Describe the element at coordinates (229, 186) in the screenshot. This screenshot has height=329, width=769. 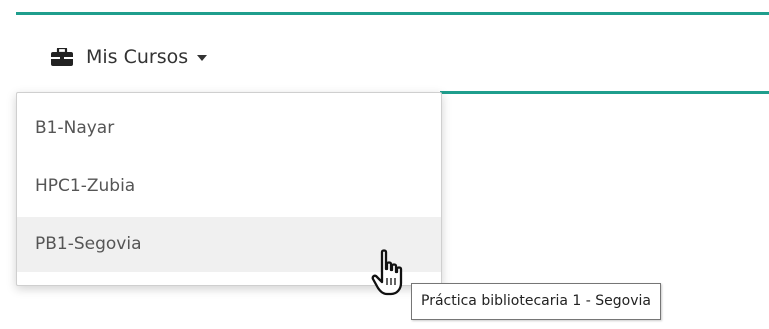
I see `dropdown-item-hpc1-zubia: HPC1-Zubia` at that location.